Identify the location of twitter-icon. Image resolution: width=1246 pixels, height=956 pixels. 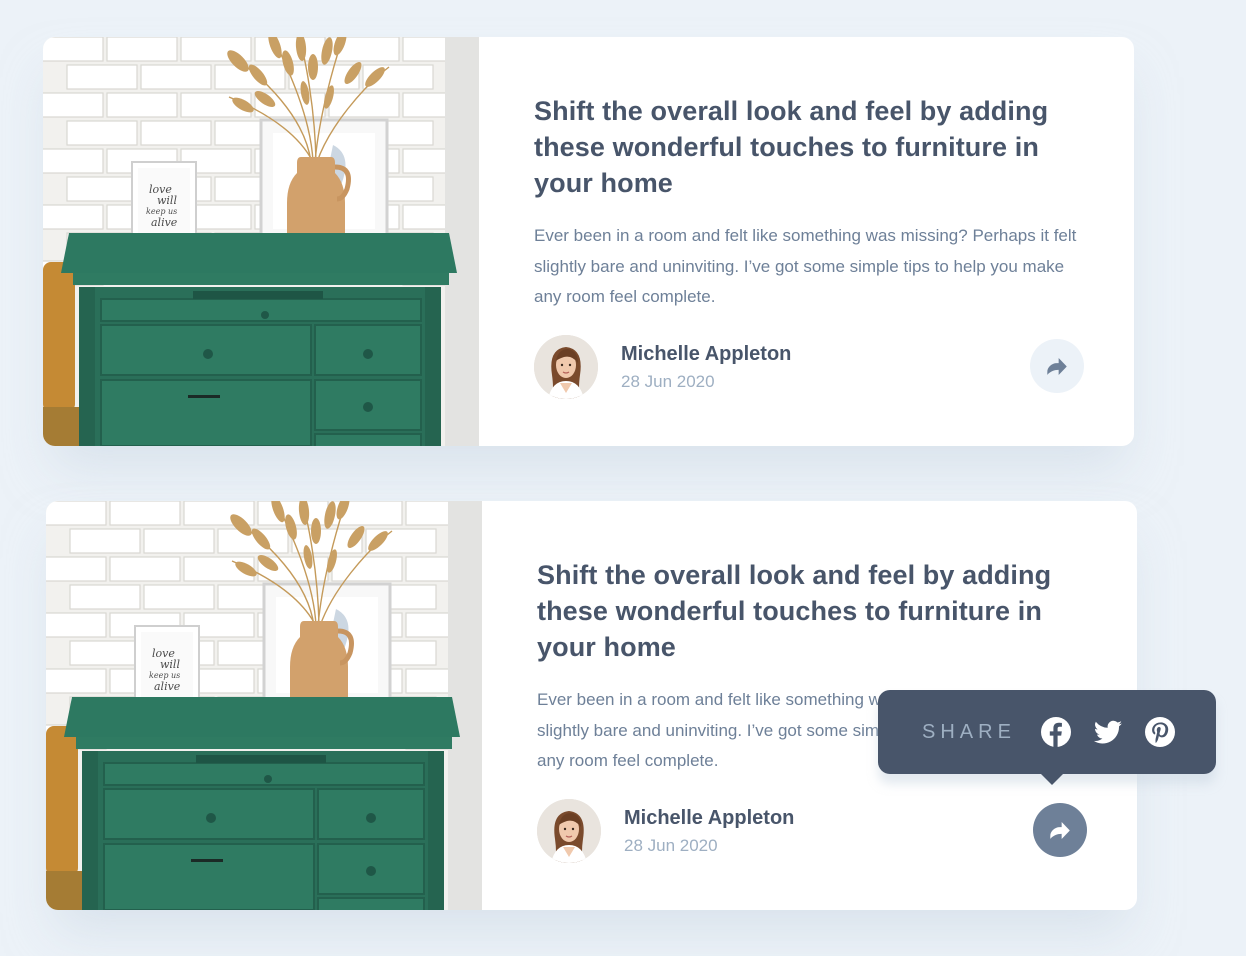
(1108, 732).